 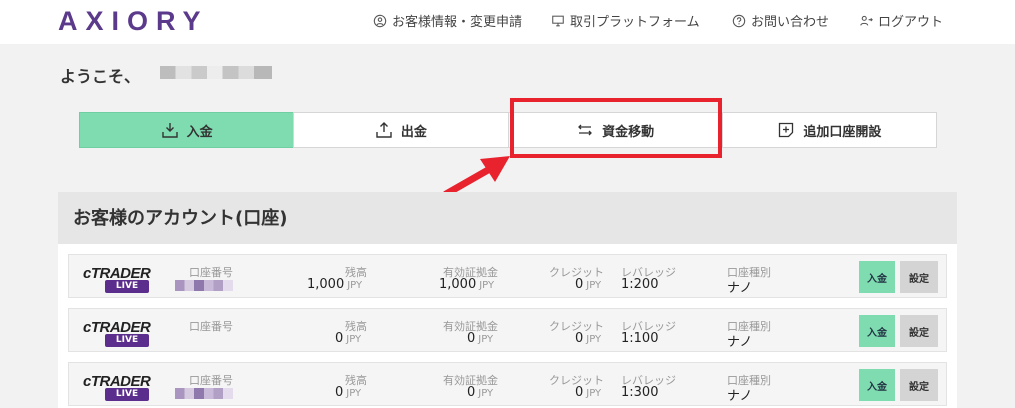 I want to click on leverage-value: 1:300, so click(x=640, y=392).